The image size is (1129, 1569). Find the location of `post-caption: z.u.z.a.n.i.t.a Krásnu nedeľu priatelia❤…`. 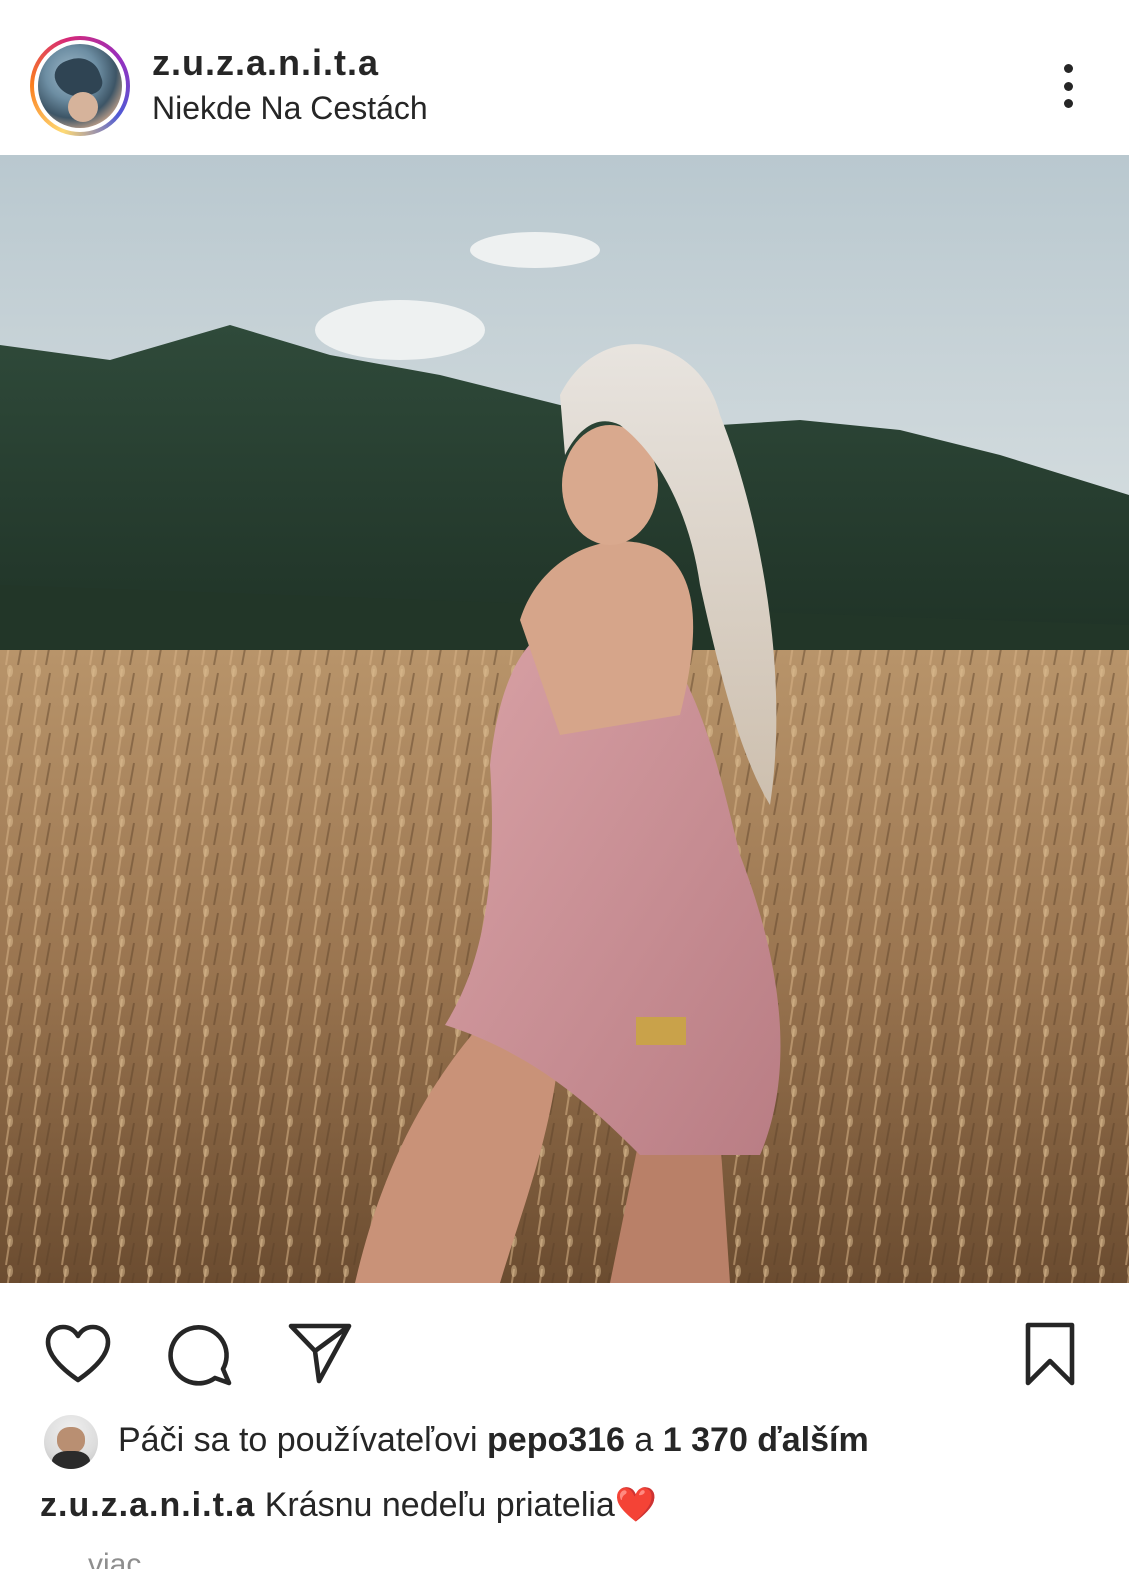

post-caption: z.u.z.a.n.i.t.a Krásnu nedeľu priatelia❤… is located at coordinates (348, 1505).